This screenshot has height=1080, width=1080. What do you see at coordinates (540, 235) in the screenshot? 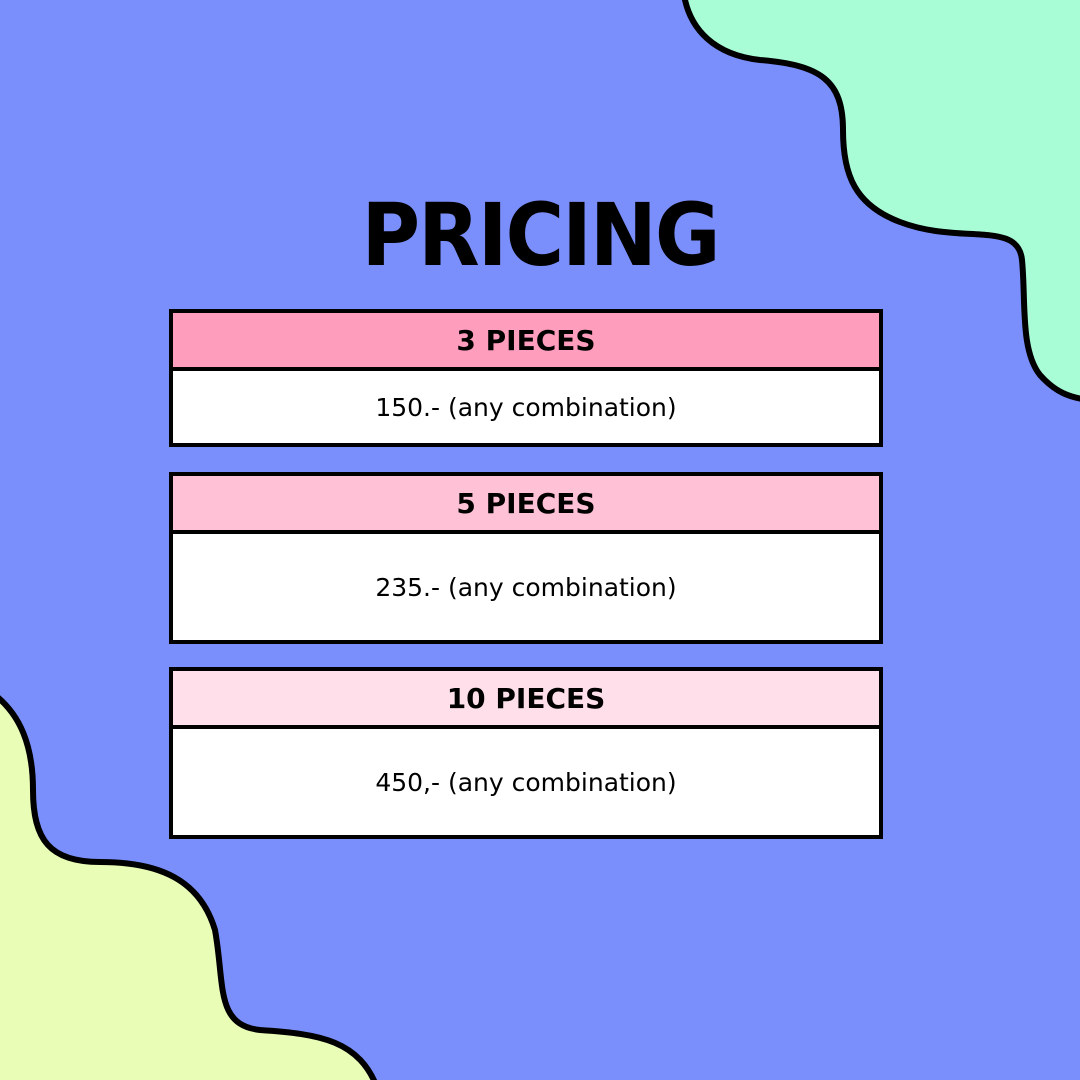
I see `page-title: PRICING` at bounding box center [540, 235].